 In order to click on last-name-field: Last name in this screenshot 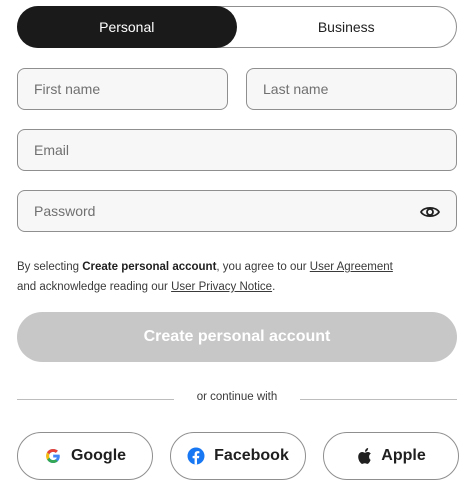, I will do `click(351, 89)`.